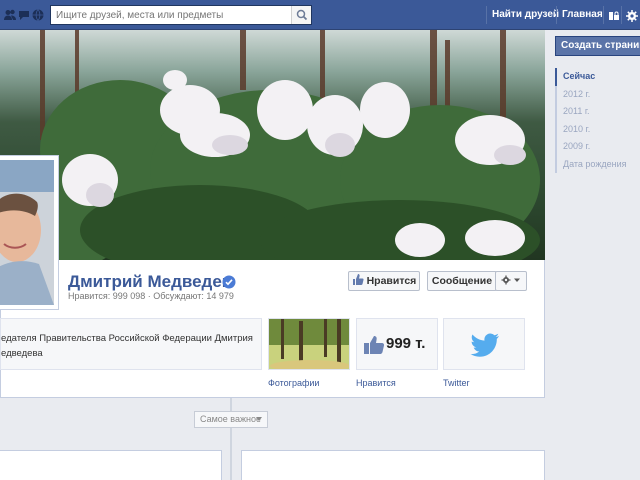 This screenshot has height=480, width=640. What do you see at coordinates (320, 15) in the screenshot?
I see `top-bar: Найти друзей Главная` at bounding box center [320, 15].